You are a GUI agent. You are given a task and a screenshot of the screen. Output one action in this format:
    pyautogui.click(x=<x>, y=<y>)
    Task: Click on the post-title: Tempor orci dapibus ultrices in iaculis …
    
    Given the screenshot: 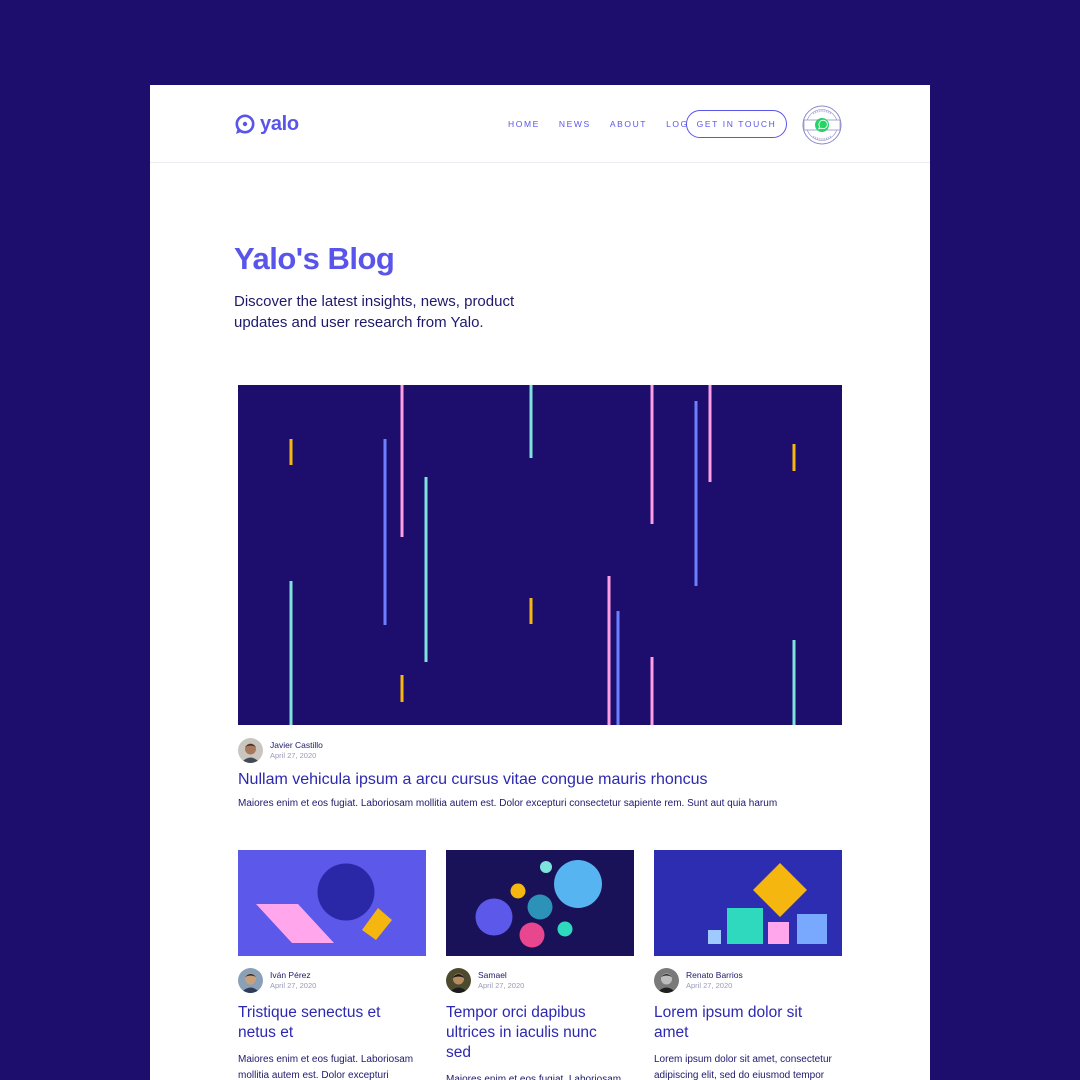 What is the action you would take?
    pyautogui.click(x=536, y=1033)
    